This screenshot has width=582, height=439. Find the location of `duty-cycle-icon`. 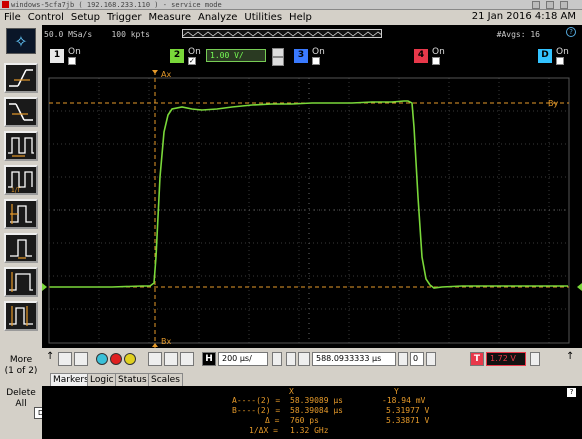

duty-cycle-icon is located at coordinates (21, 316).